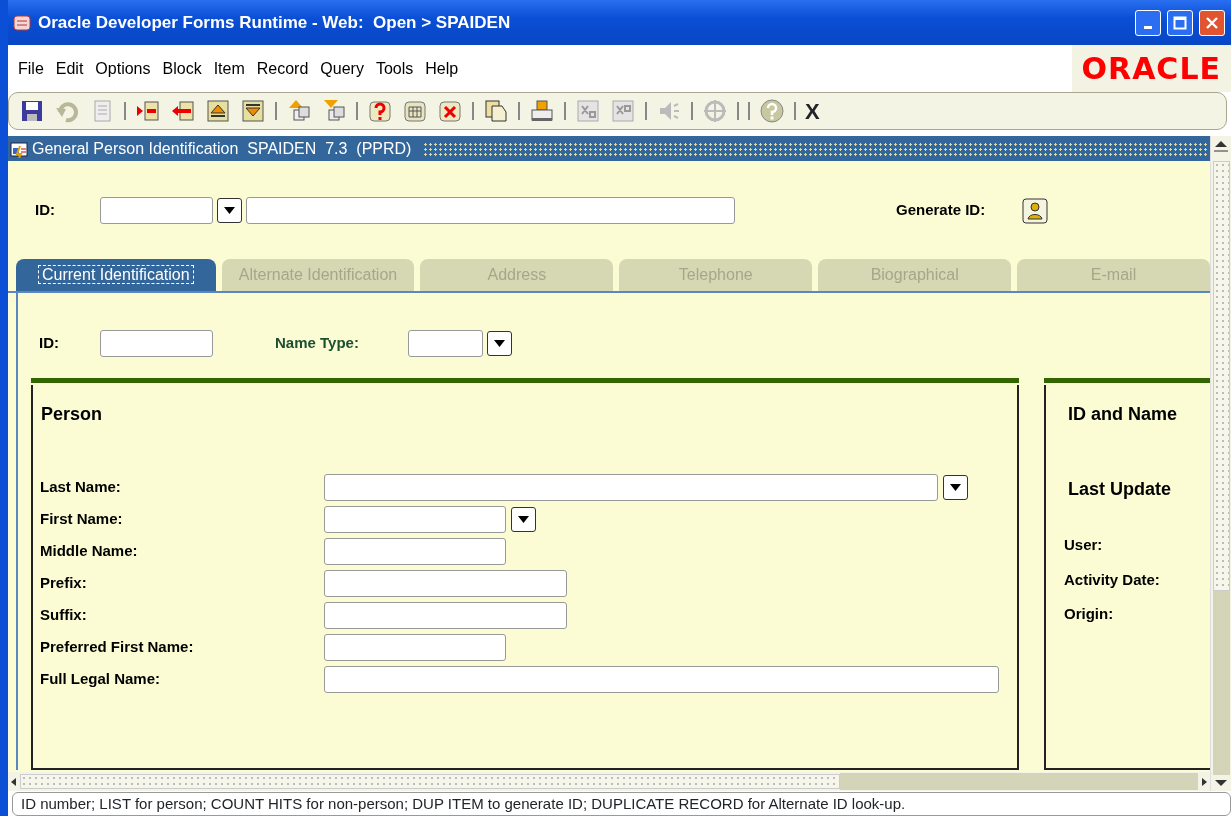 The height and width of the screenshot is (816, 1231). What do you see at coordinates (69, 68) in the screenshot?
I see `menu-item: Edit` at bounding box center [69, 68].